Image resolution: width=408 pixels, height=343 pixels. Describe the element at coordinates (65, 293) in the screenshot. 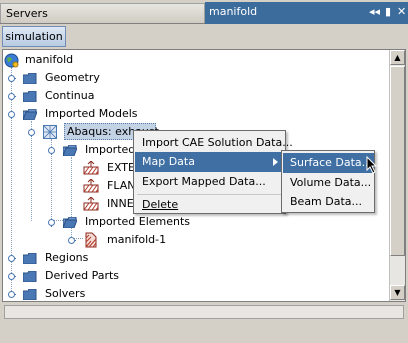

I see `tree-node-solvers-label: Solvers` at that location.